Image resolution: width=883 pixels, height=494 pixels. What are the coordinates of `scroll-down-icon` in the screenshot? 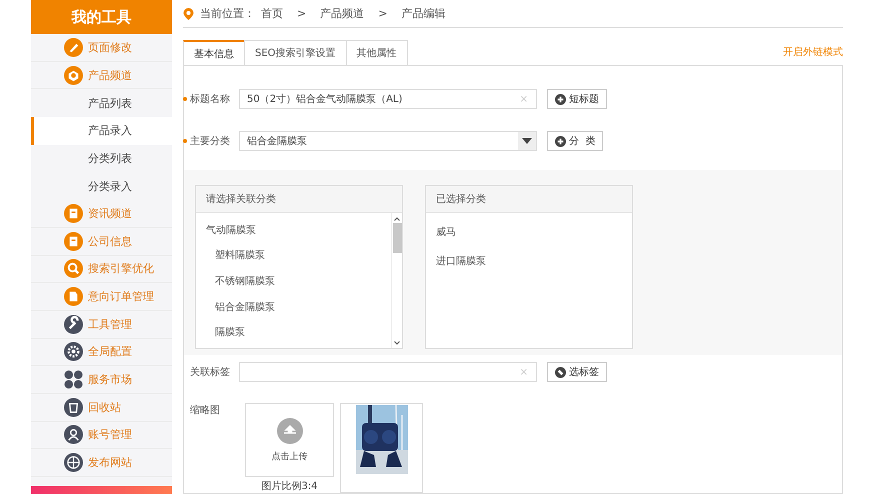 It's located at (397, 343).